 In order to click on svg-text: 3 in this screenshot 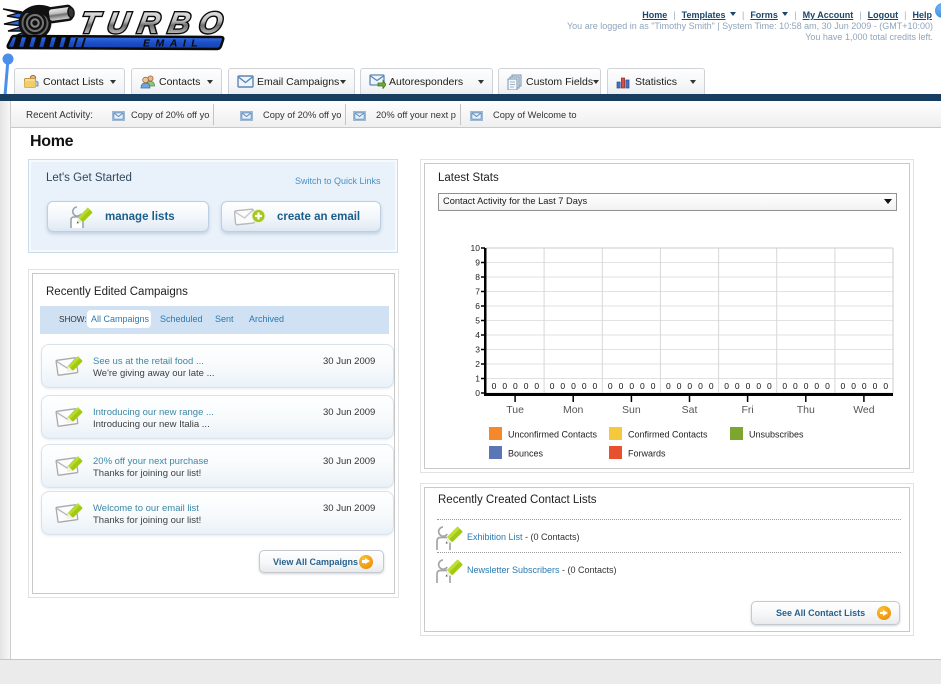, I will do `click(477, 350)`.